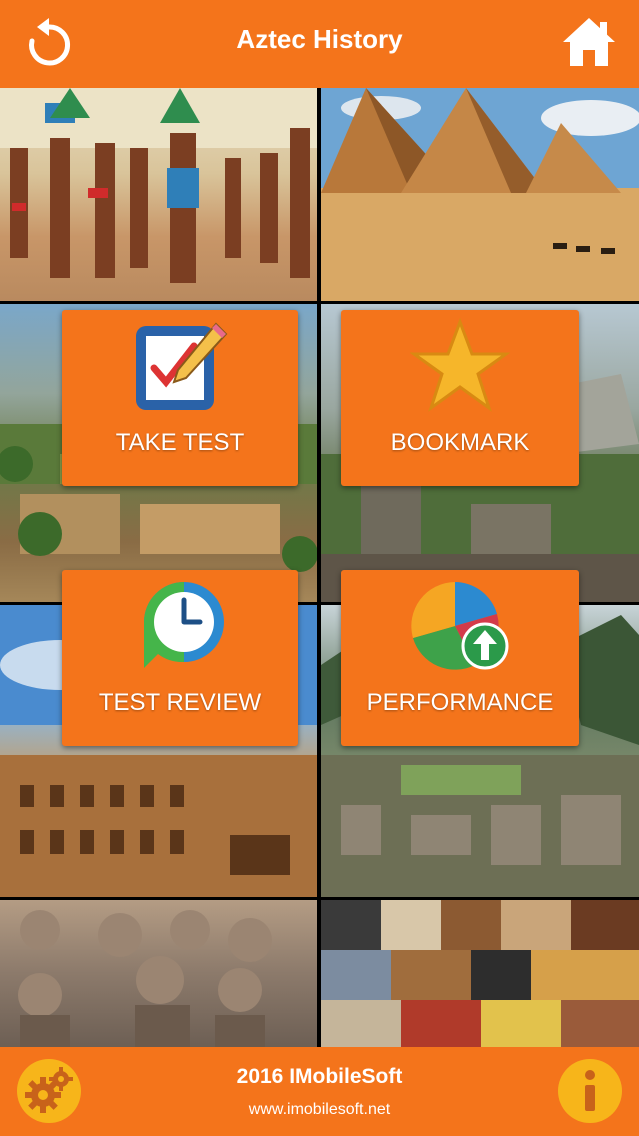 This screenshot has height=1136, width=639. I want to click on website-link: www.imobilesoft.net, so click(319, 1110).